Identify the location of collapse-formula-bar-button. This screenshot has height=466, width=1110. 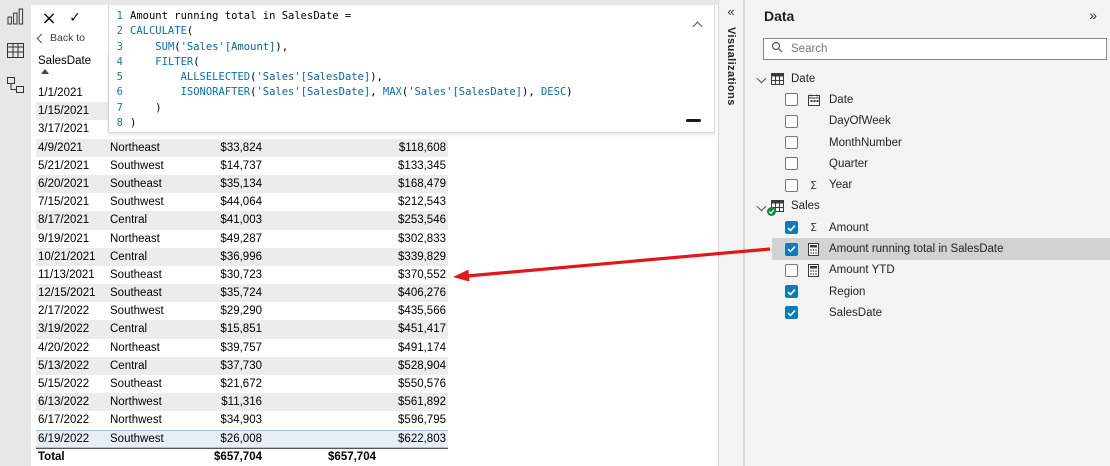
(697, 26).